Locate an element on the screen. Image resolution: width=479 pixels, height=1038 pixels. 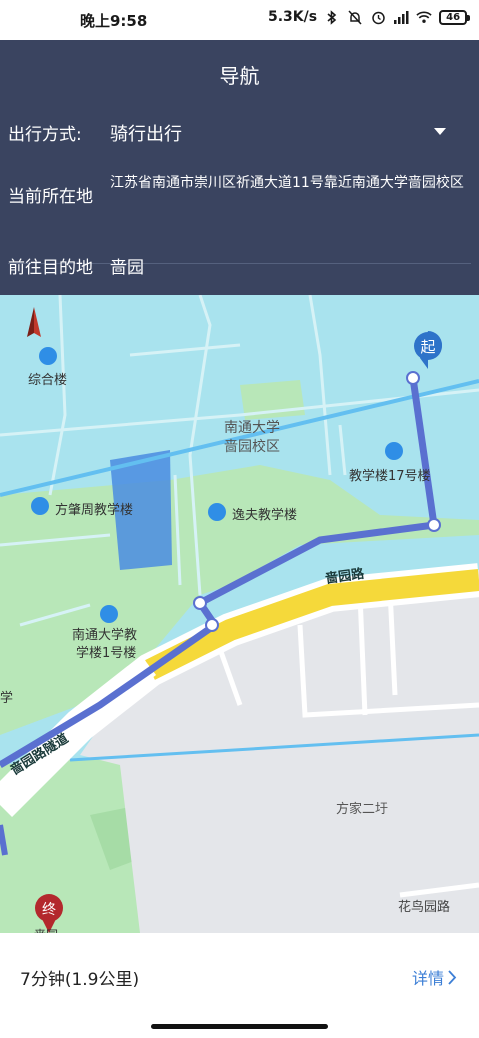
status-time: 晚上9:58 is located at coordinates (114, 21).